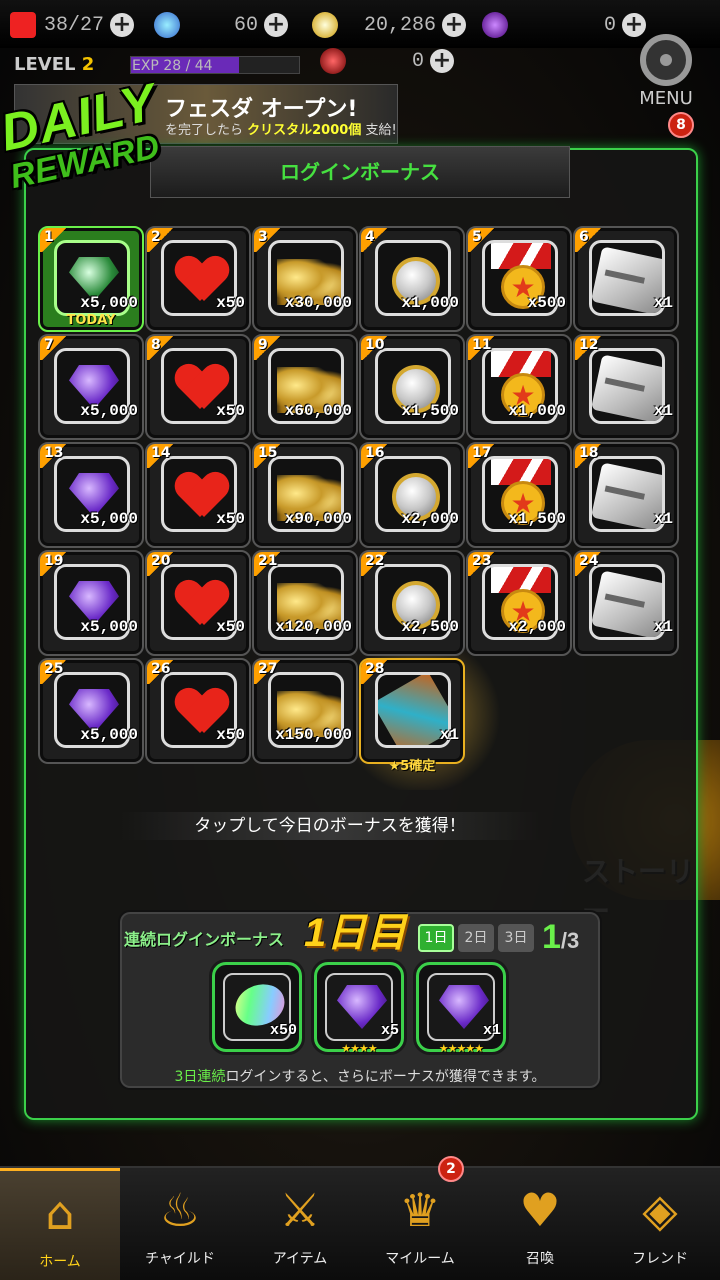 The height and width of the screenshot is (1280, 720). What do you see at coordinates (412, 716) in the screenshot?
I see `reward-day-28: 28 x1 ★5確定` at bounding box center [412, 716].